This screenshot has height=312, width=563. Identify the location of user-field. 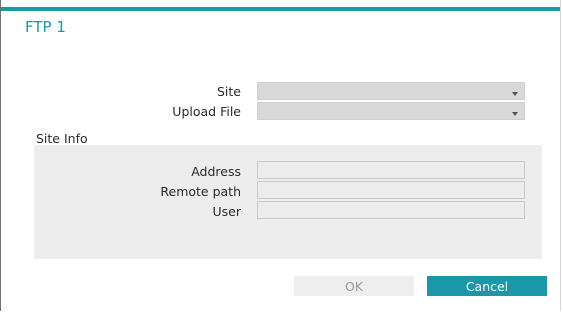
(391, 210).